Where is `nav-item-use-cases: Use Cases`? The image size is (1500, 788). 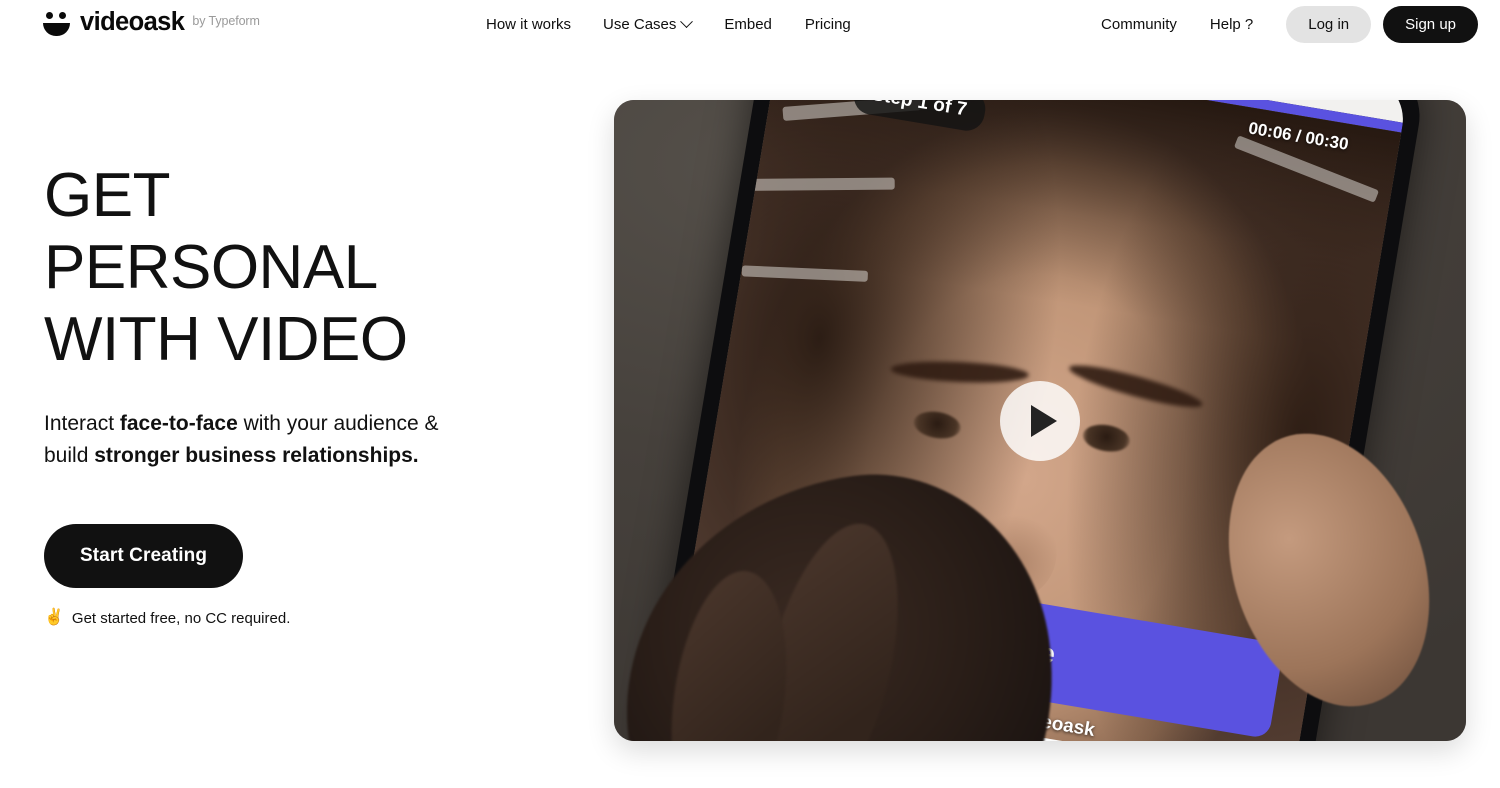 nav-item-use-cases: Use Cases is located at coordinates (648, 23).